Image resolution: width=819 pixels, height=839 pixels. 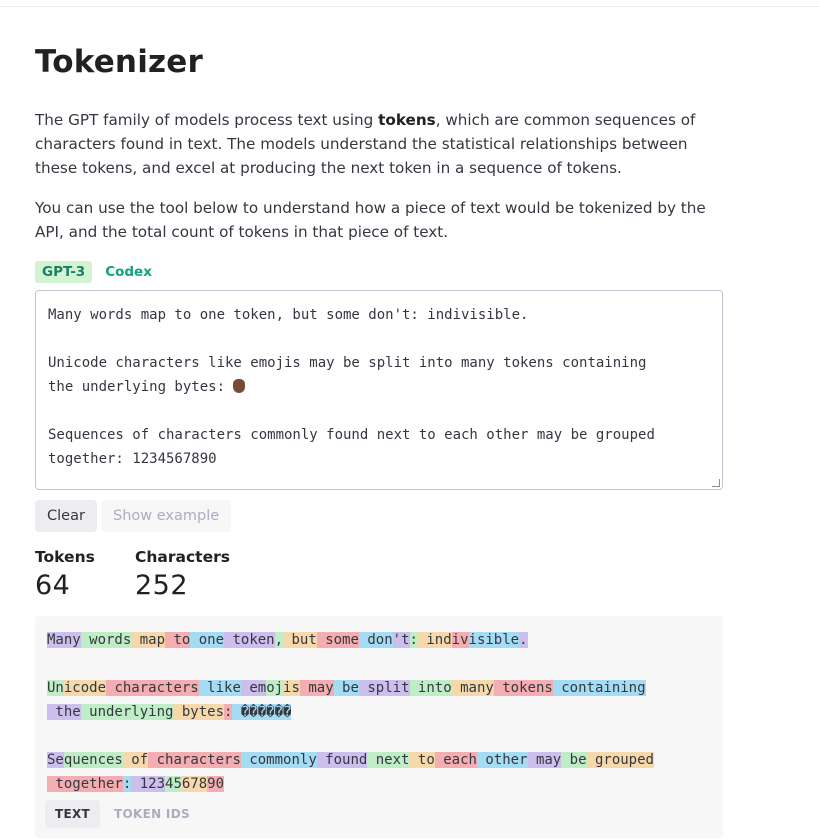 What do you see at coordinates (55, 688) in the screenshot?
I see `token: Un` at bounding box center [55, 688].